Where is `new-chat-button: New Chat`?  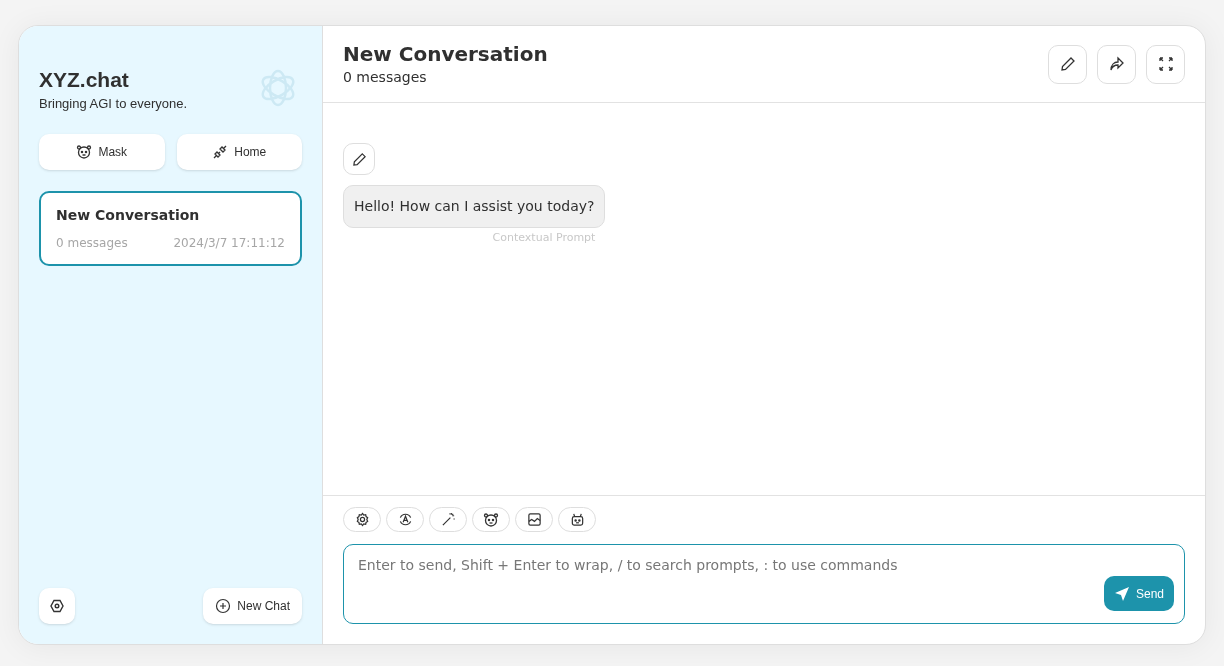
new-chat-button: New Chat is located at coordinates (252, 606).